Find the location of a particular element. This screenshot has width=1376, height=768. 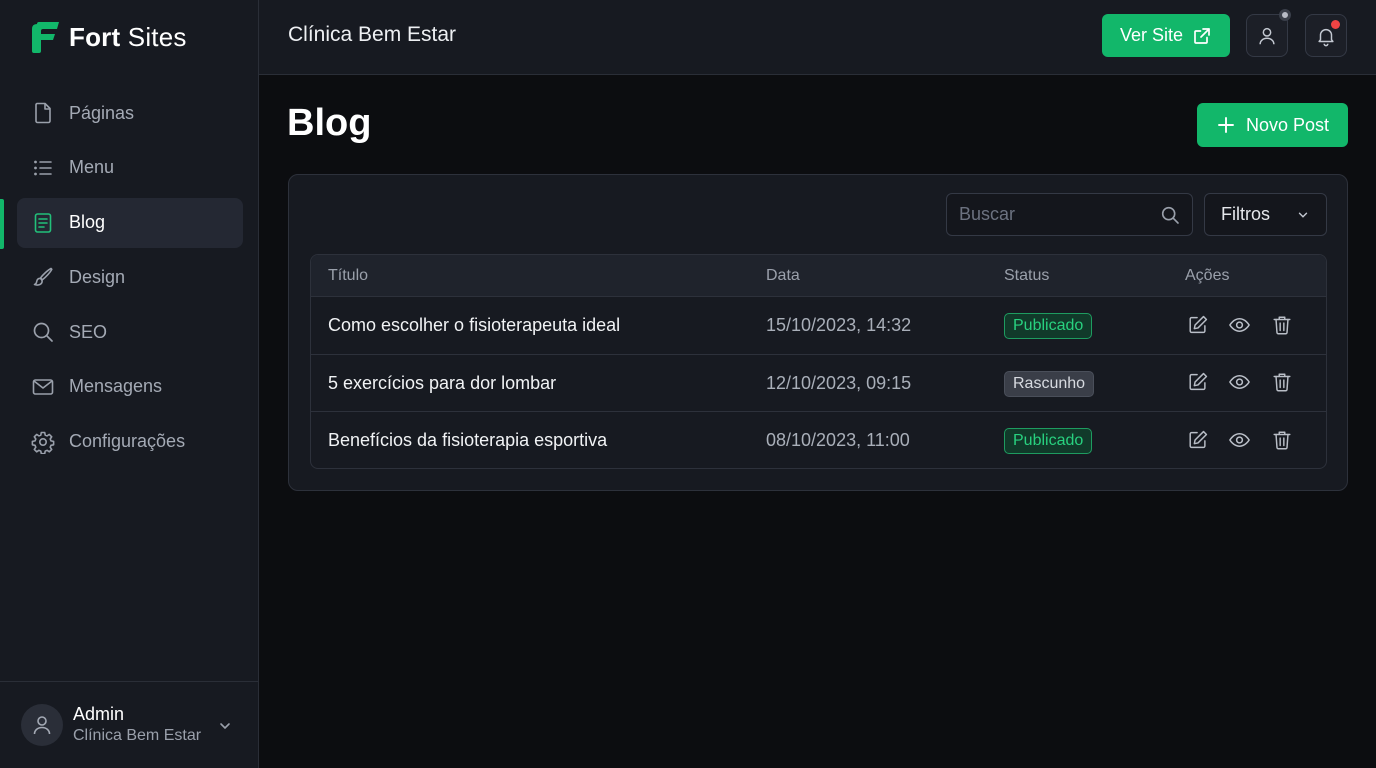

external-link-icon is located at coordinates (1202, 36).